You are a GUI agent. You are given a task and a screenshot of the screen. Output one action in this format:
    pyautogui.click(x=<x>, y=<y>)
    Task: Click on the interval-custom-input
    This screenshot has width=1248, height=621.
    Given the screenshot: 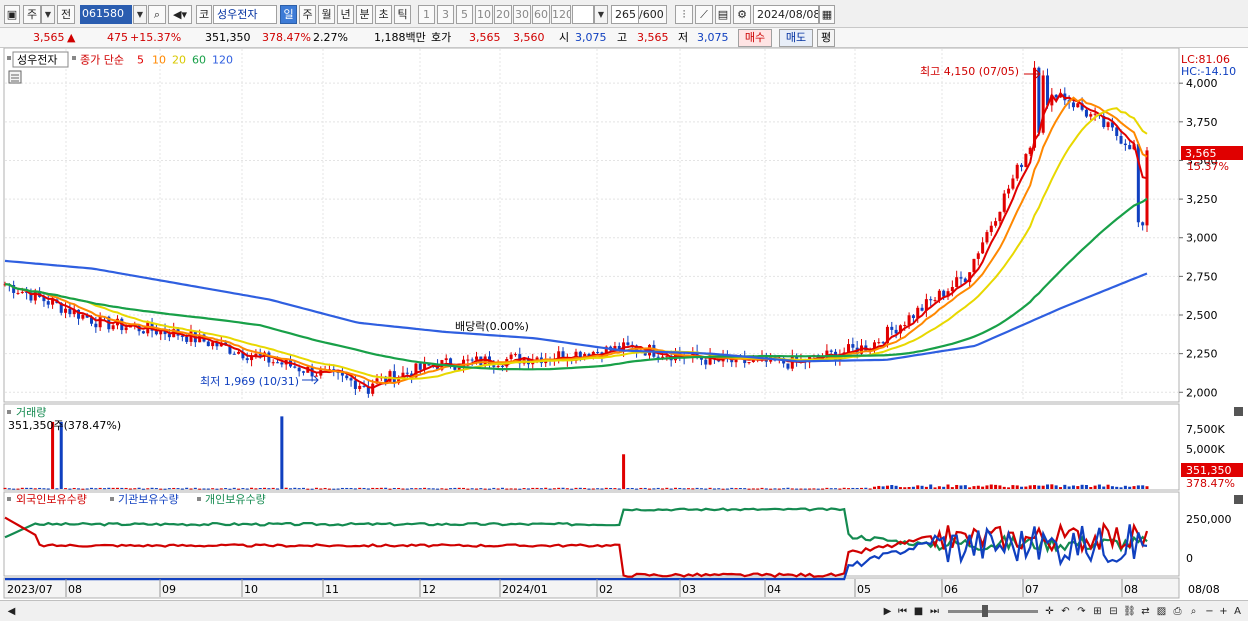 What is the action you would take?
    pyautogui.click(x=583, y=14)
    